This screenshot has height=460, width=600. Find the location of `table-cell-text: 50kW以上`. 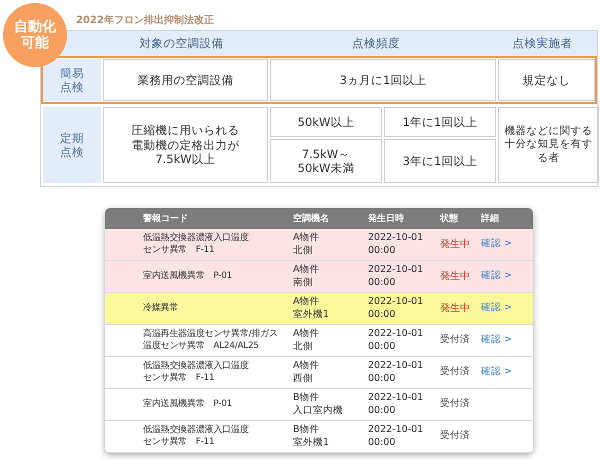

table-cell-text: 50kW以上 is located at coordinates (326, 122).